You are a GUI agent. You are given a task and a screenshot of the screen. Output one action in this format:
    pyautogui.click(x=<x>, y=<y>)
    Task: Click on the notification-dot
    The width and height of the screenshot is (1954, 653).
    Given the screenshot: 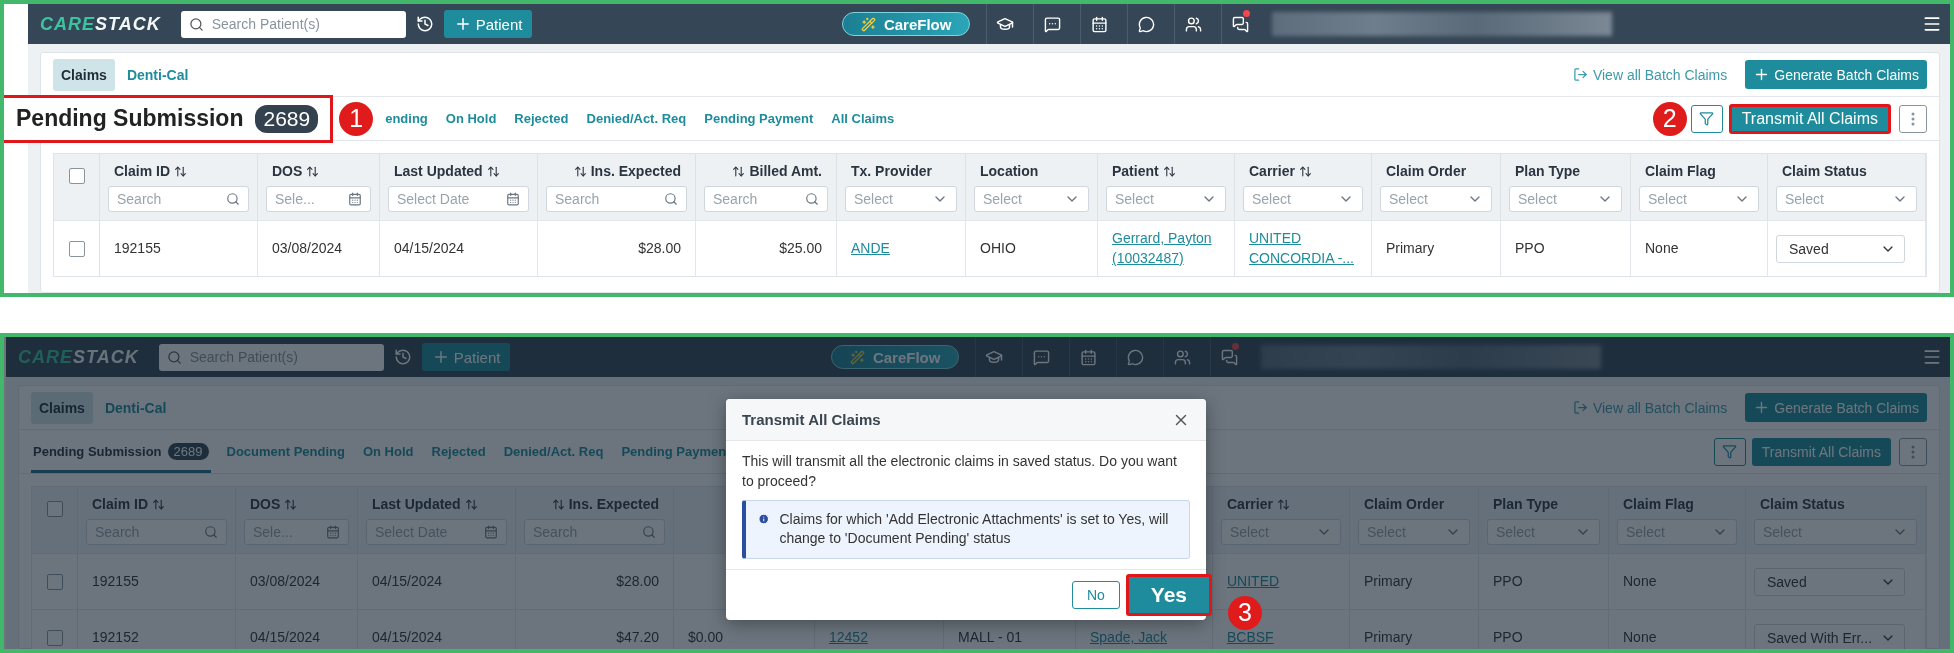 What is the action you would take?
    pyautogui.click(x=1236, y=346)
    